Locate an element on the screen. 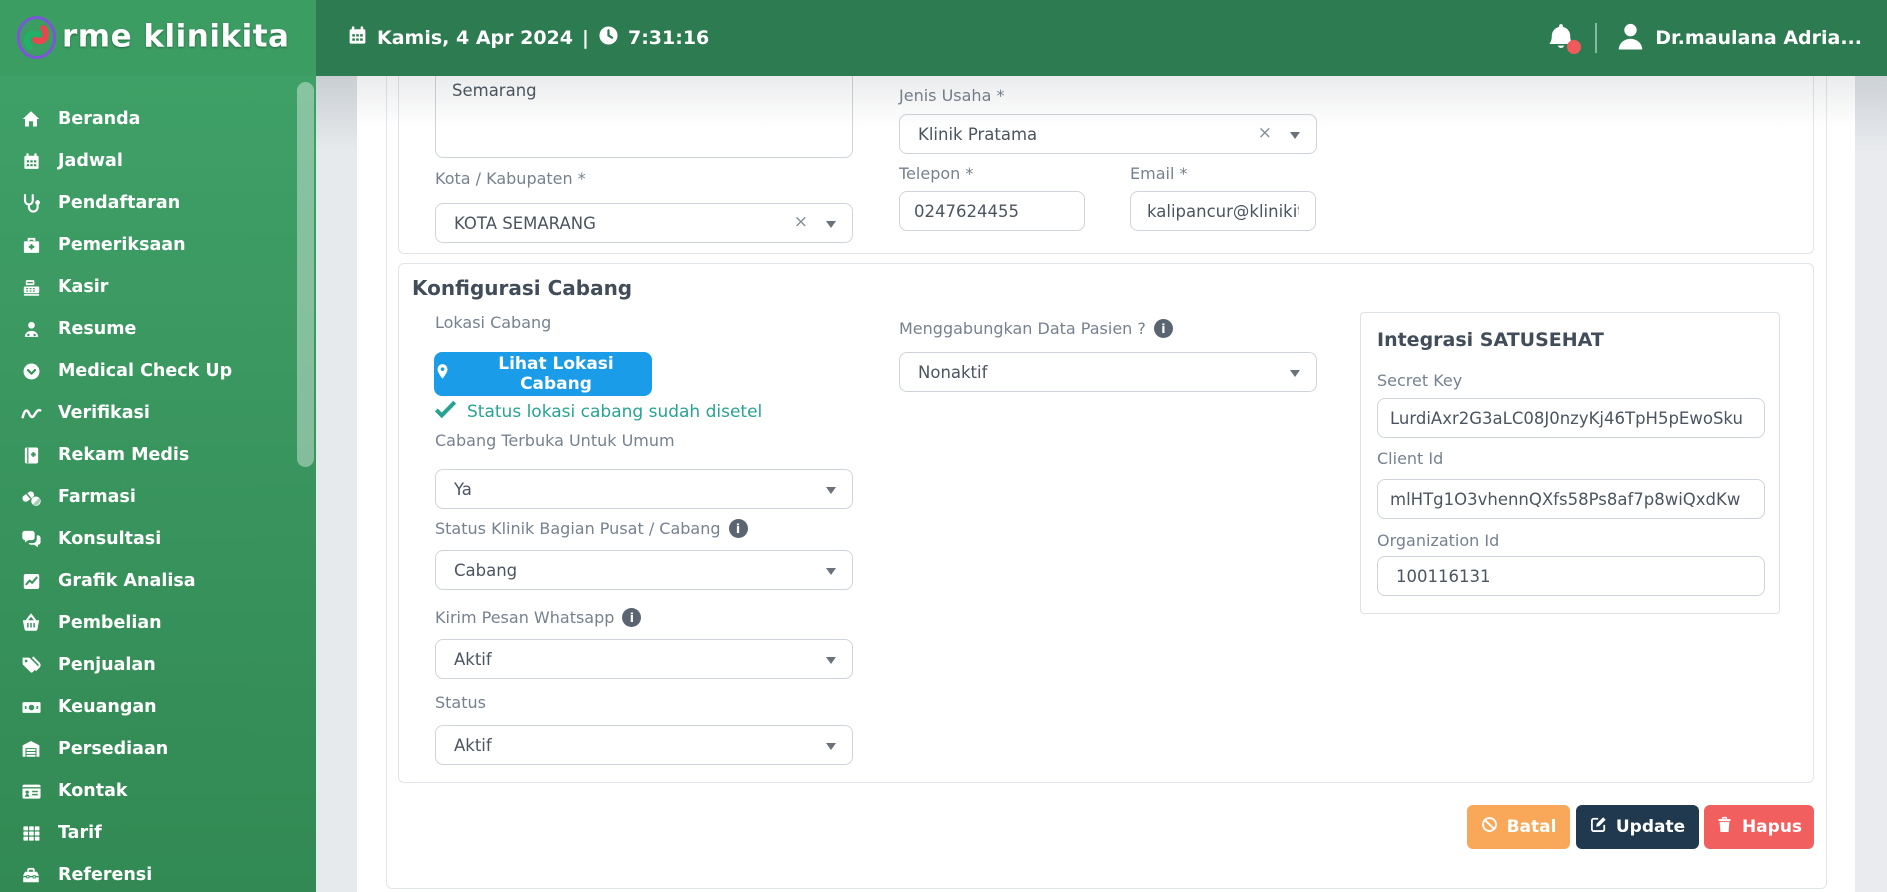 The image size is (1887, 892). sidebar-item-referensi: Referensi is located at coordinates (158, 873).